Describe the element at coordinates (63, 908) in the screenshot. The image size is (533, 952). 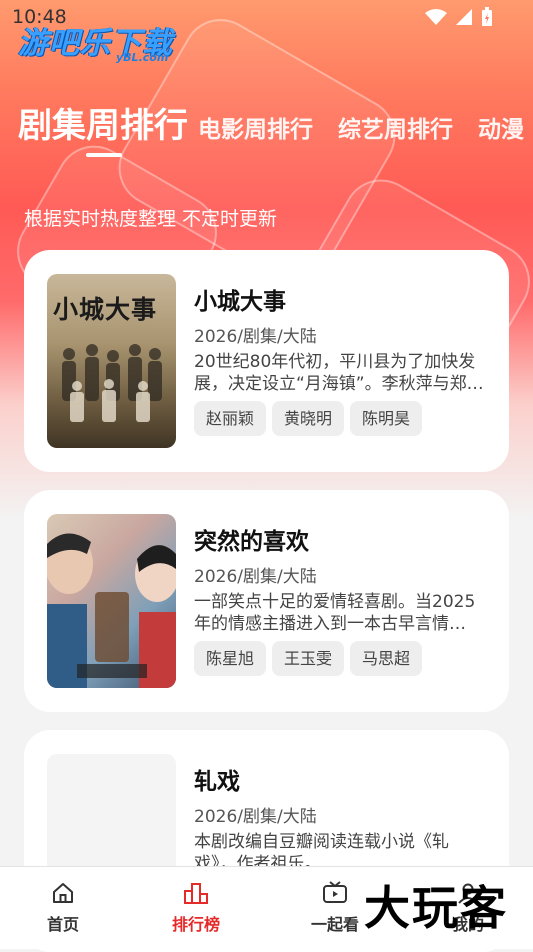
I see `tabbar-item-home: 首页` at that location.